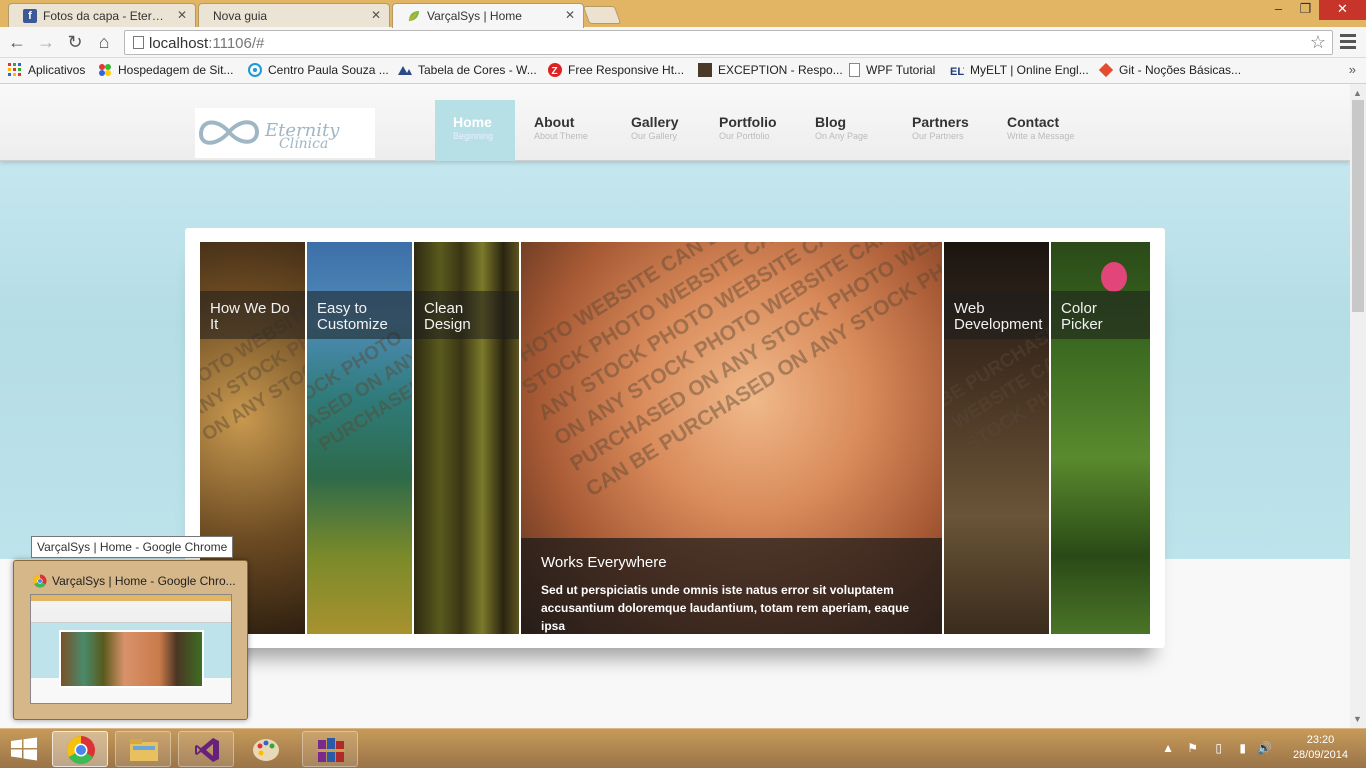  Describe the element at coordinates (1348, 43) in the screenshot. I see `chrome-menu-icon` at that location.